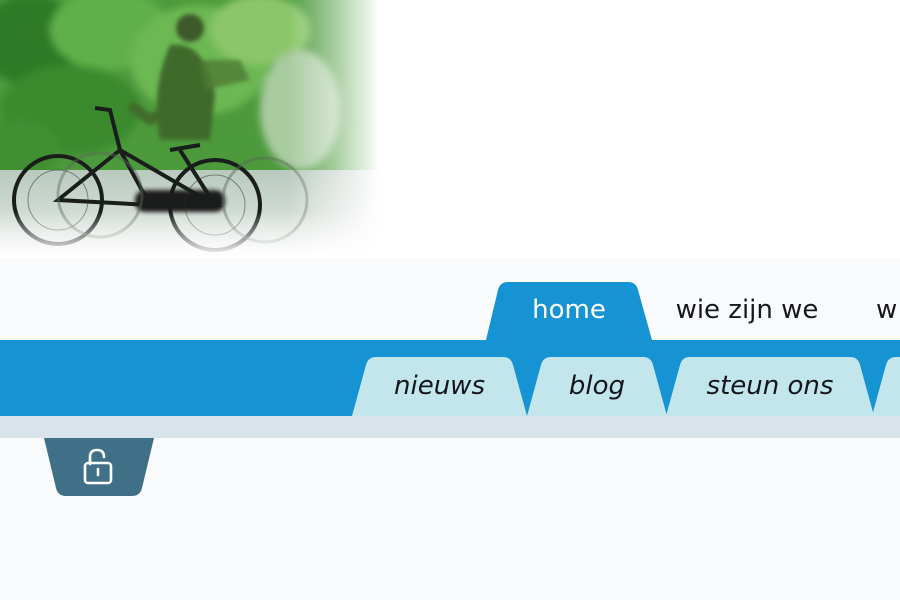  I want to click on nav-tab-partial-label: w, so click(887, 310).